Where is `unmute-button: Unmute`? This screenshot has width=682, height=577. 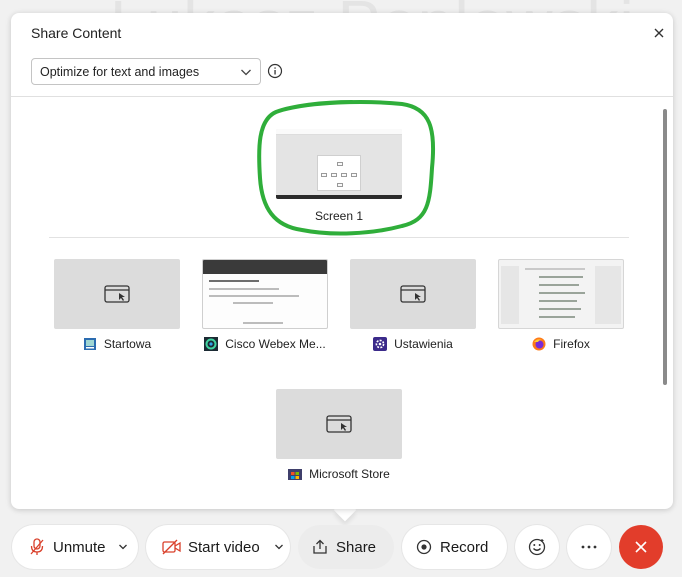
unmute-button: Unmute is located at coordinates (75, 547).